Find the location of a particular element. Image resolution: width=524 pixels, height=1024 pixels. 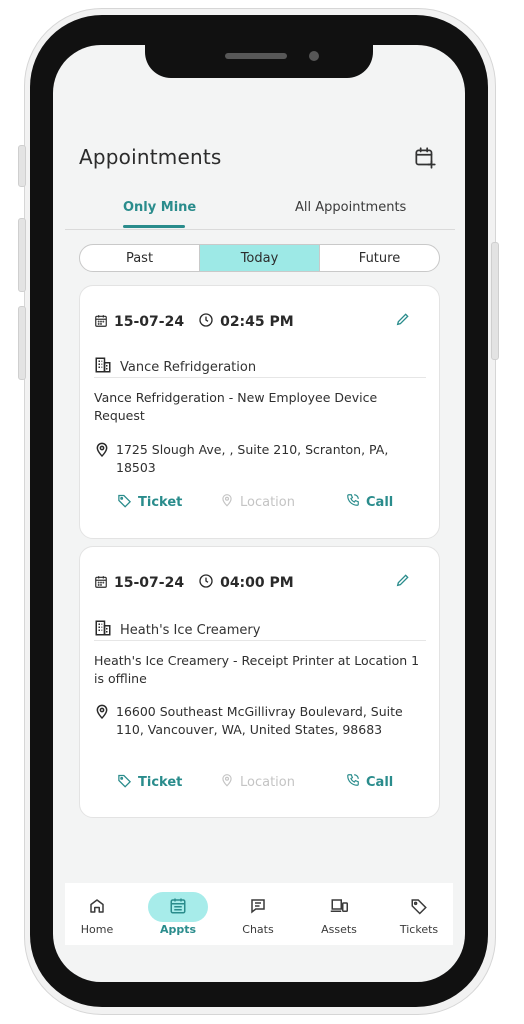

nav-home: Home is located at coordinates (97, 914).